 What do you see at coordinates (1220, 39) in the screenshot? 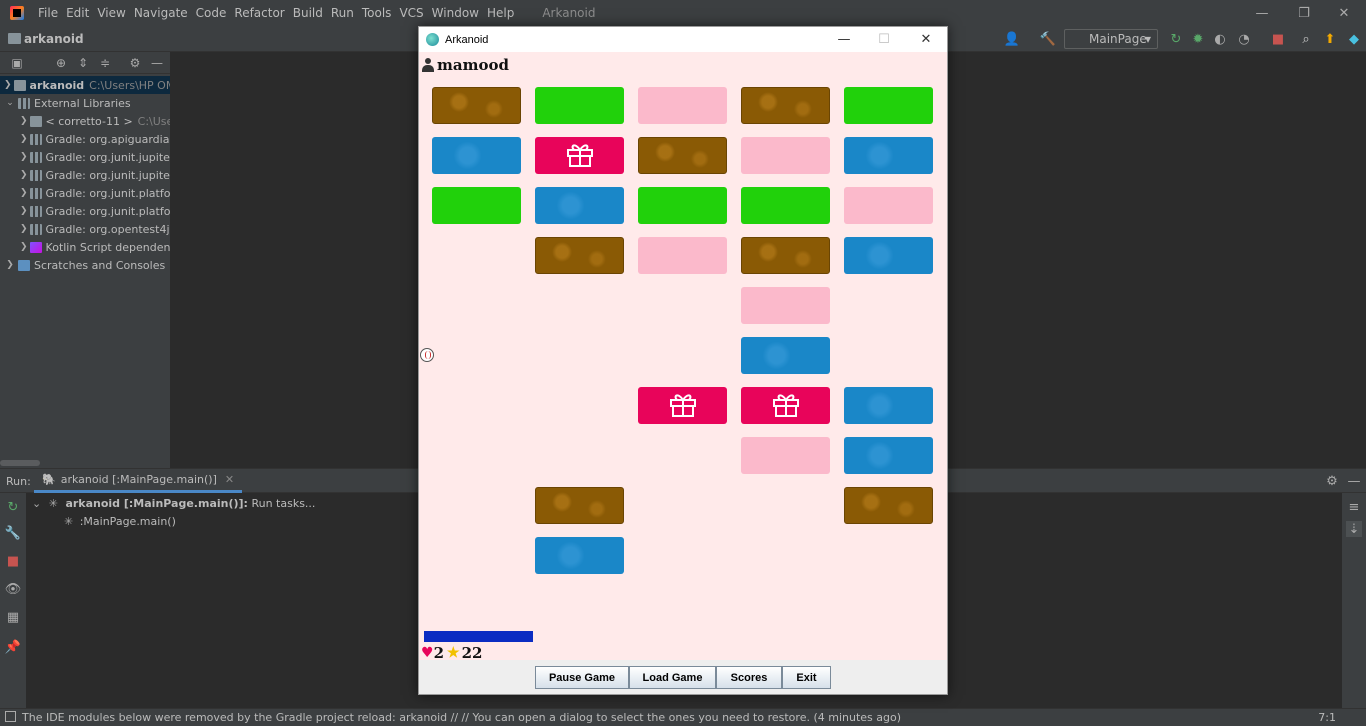
I see `coverage-icon: ◐` at bounding box center [1220, 39].